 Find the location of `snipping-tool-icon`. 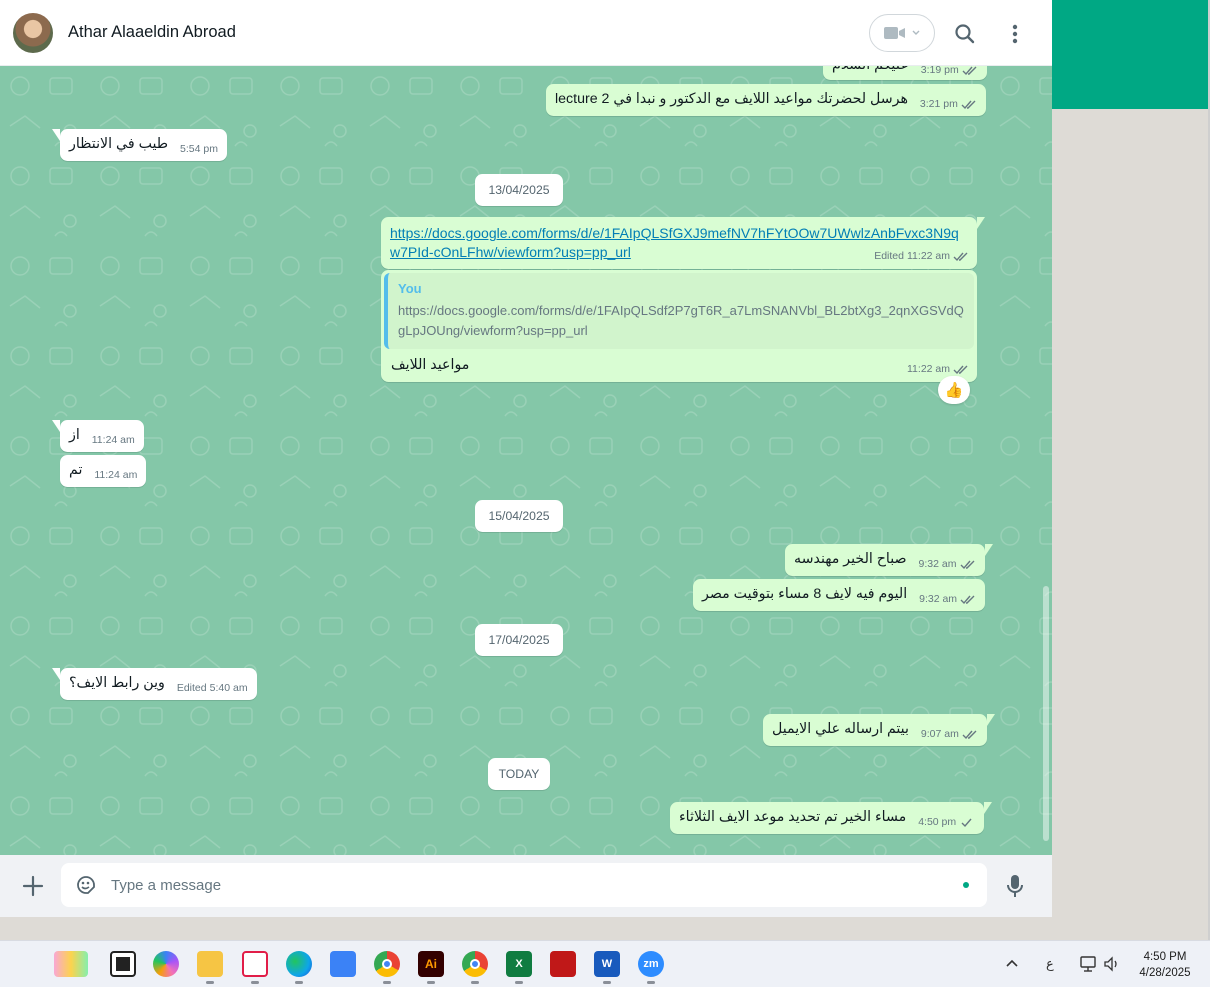

snipping-tool-icon is located at coordinates (255, 964).